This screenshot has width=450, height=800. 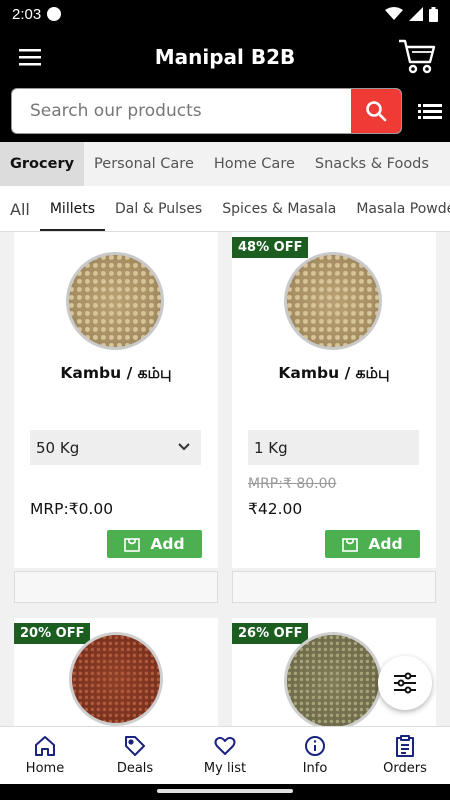 I want to click on hamburger-icon, so click(x=30, y=57).